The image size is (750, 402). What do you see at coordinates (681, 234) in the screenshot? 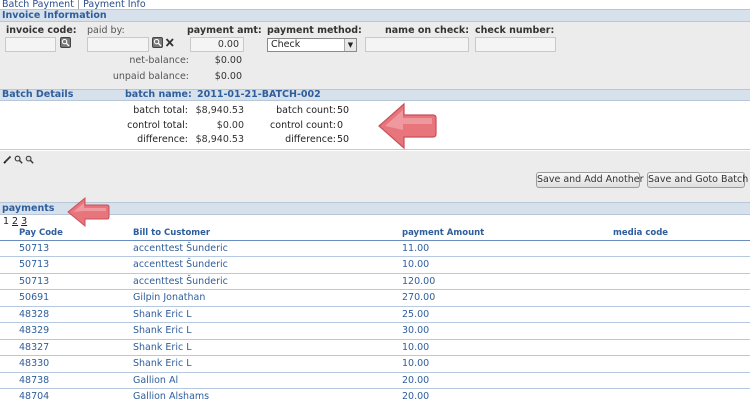
I see `col-media-code: media code` at bounding box center [681, 234].